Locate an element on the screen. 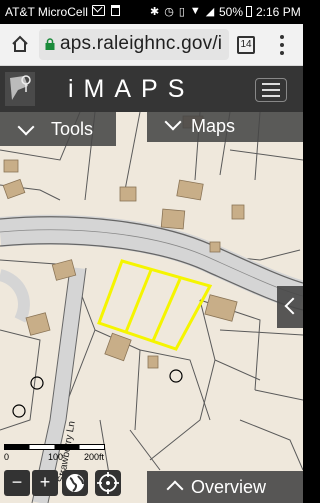  url-text: aps.raleighnc.gov/i is located at coordinates (141, 43).